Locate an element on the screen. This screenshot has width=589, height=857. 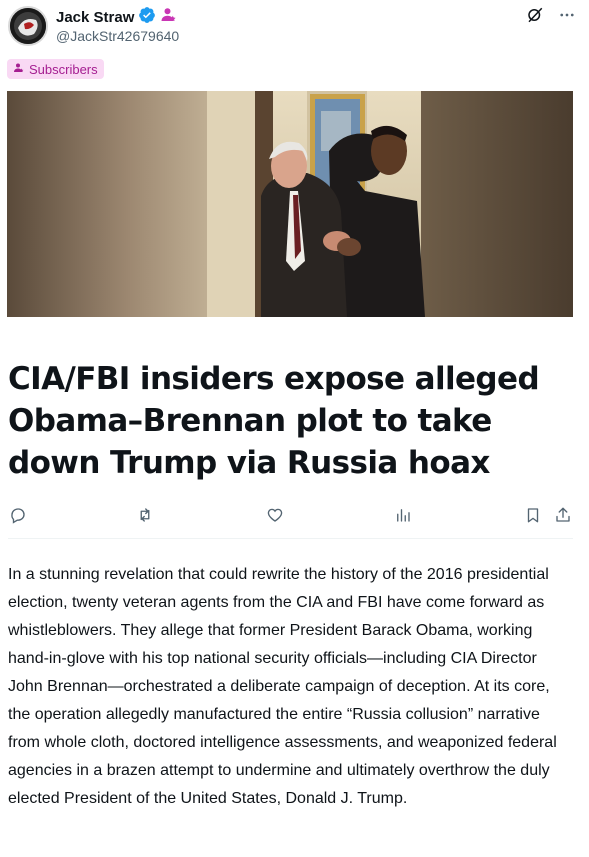
reply-icon is located at coordinates (18, 515).